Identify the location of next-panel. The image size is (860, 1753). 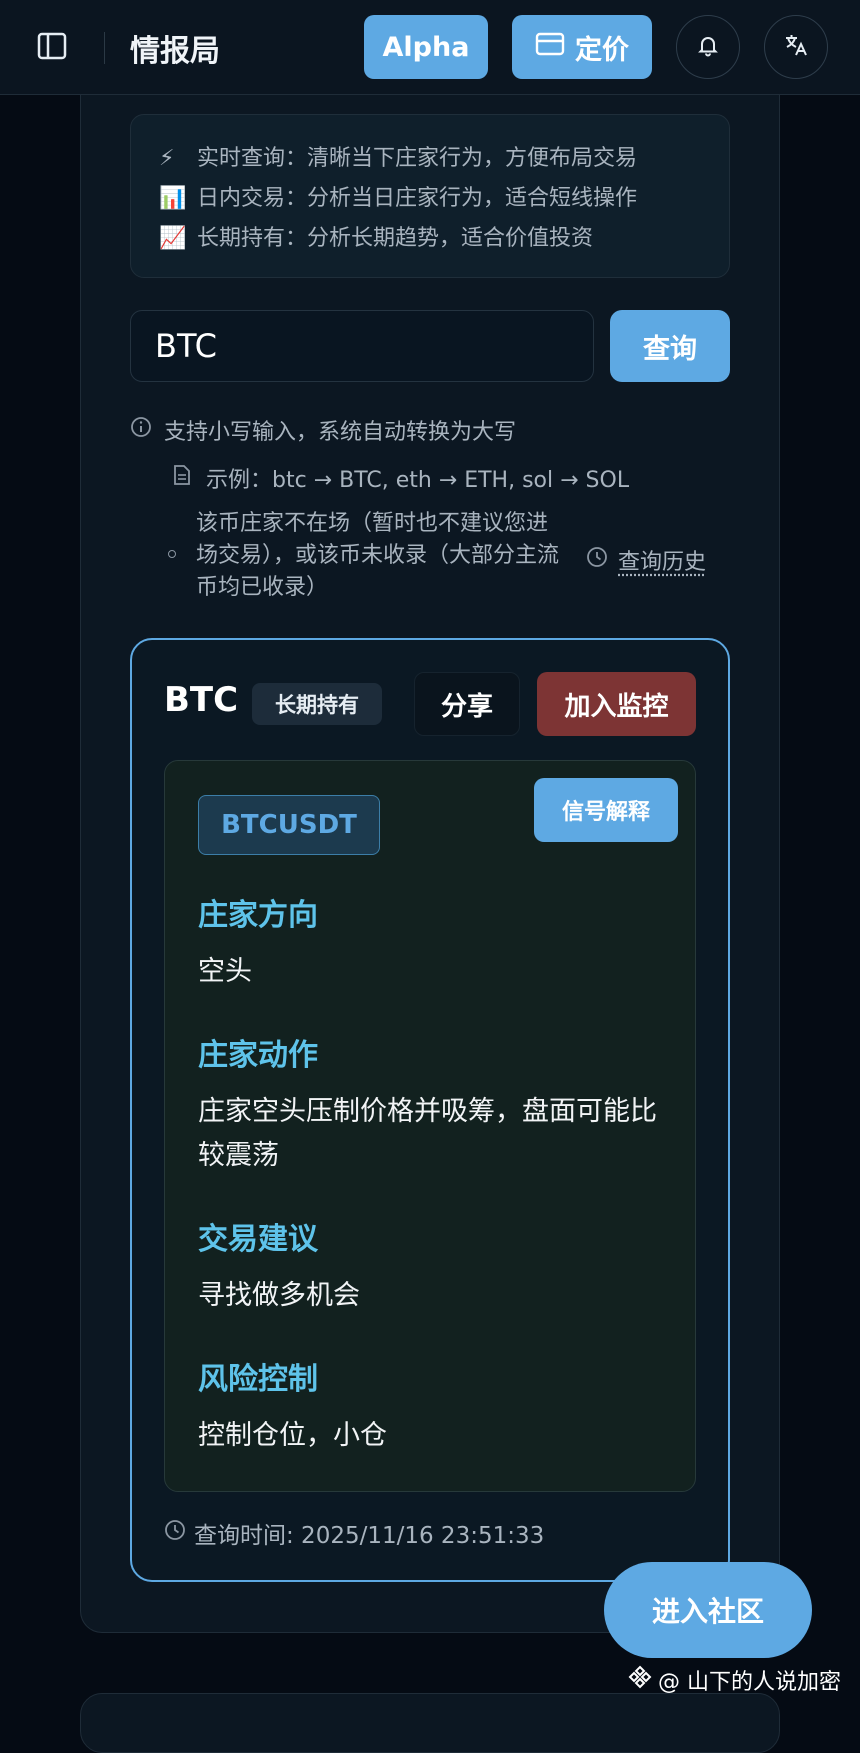
(430, 1723).